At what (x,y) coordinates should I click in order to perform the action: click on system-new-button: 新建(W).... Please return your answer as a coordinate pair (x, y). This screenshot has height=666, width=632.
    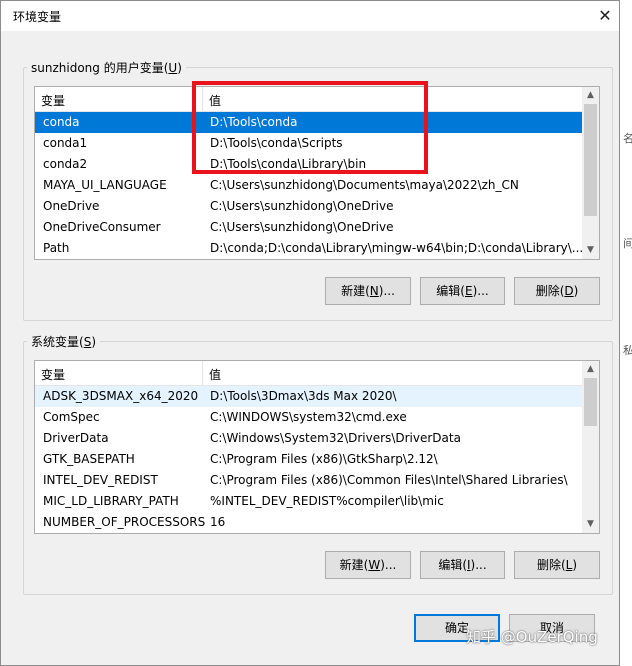
    Looking at the image, I should click on (368, 565).